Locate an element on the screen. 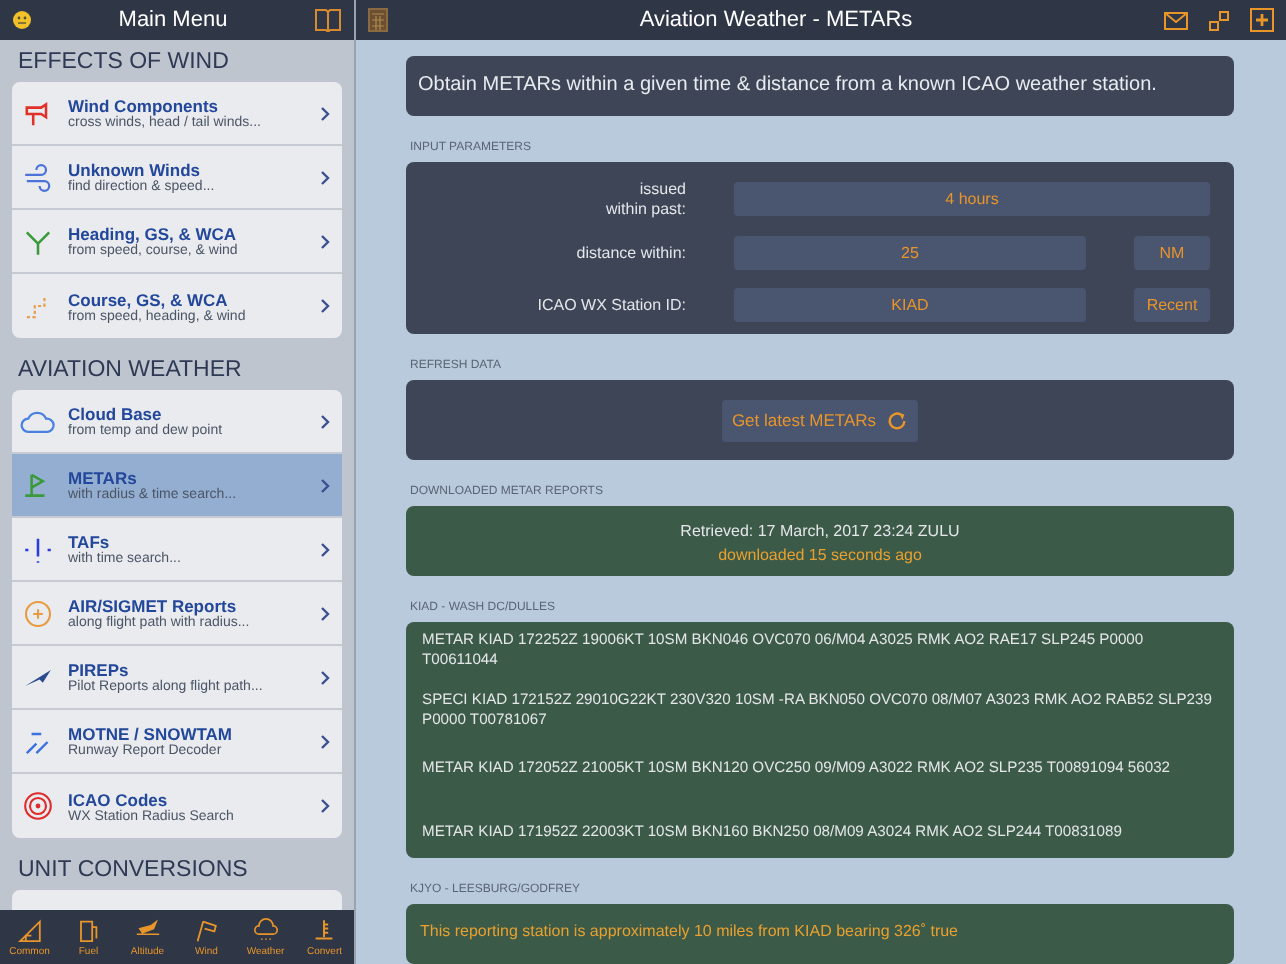 The height and width of the screenshot is (964, 1286). page-title: Aviation Weather - METARs is located at coordinates (776, 20).